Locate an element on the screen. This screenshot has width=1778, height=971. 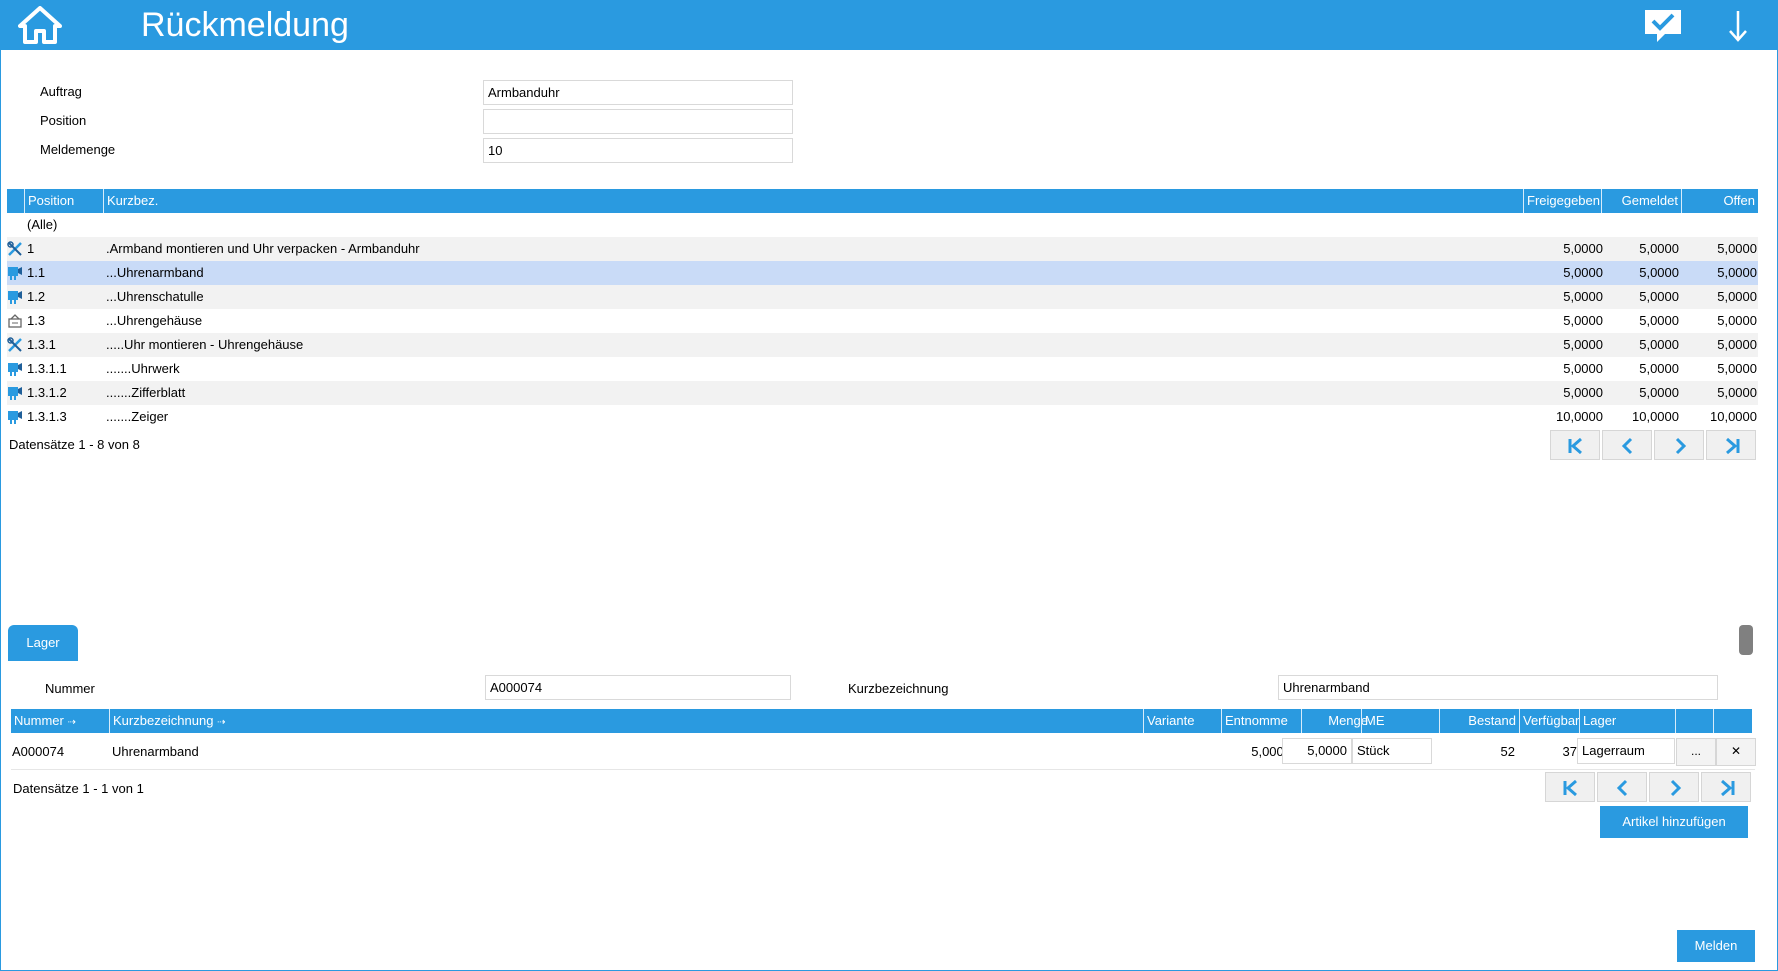
cell-nummer: A000074 is located at coordinates (38, 751).